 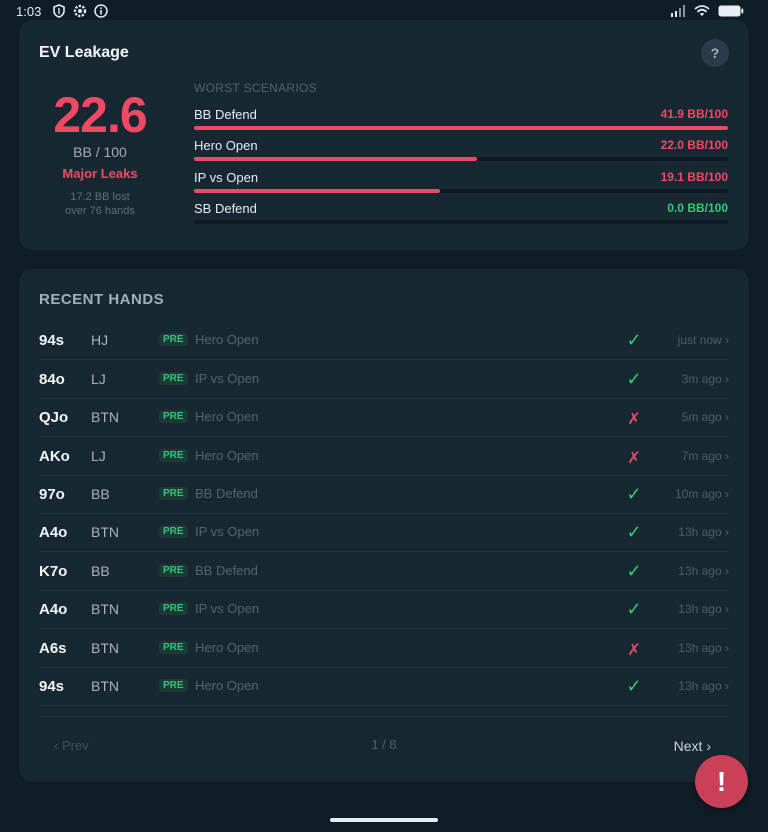 What do you see at coordinates (384, 494) in the screenshot?
I see `hand-row: 97o BB PRE BB Defend ✓ 10m ago ›` at bounding box center [384, 494].